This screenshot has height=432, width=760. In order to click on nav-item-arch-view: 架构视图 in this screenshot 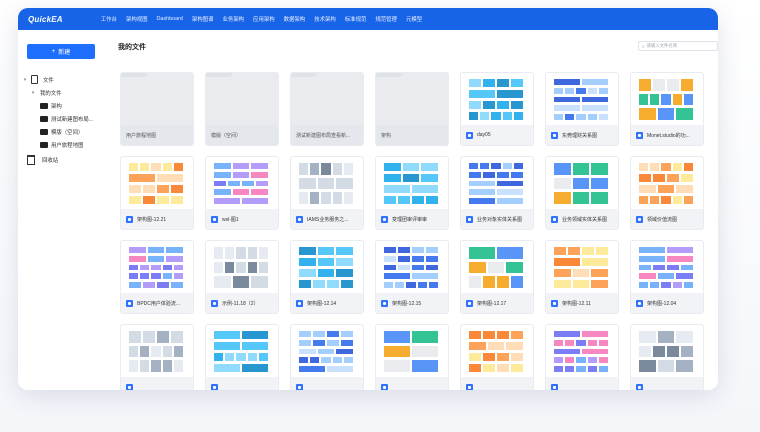, I will do `click(137, 19)`.